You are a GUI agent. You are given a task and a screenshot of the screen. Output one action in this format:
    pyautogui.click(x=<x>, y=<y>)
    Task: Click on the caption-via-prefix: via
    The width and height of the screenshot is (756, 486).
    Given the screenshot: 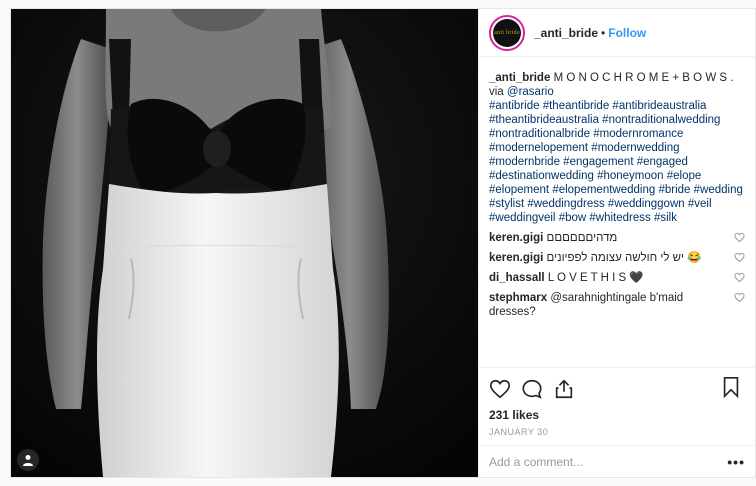 What is the action you would take?
    pyautogui.click(x=498, y=92)
    